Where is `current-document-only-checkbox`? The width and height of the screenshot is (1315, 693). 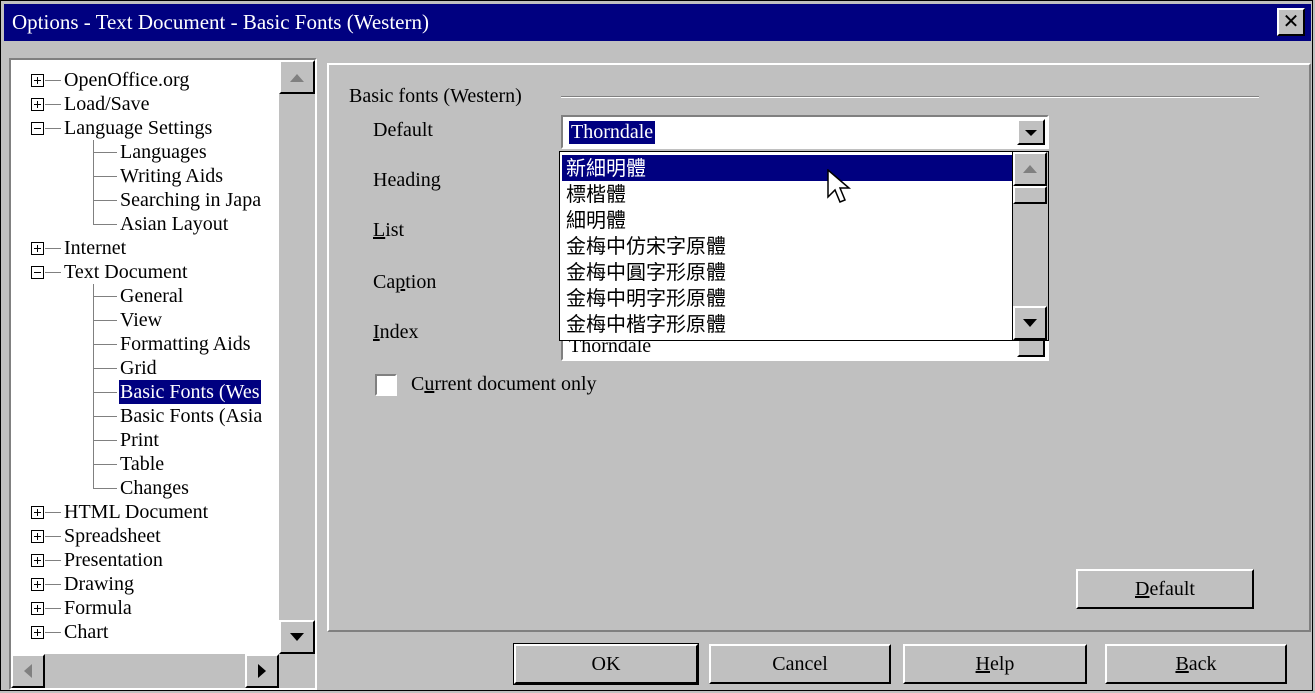 current-document-only-checkbox is located at coordinates (386, 385).